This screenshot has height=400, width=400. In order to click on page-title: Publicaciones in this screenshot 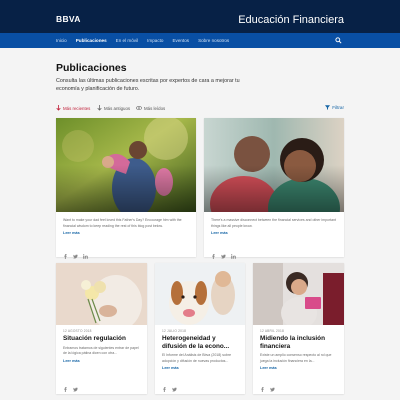, I will do `click(91, 68)`.